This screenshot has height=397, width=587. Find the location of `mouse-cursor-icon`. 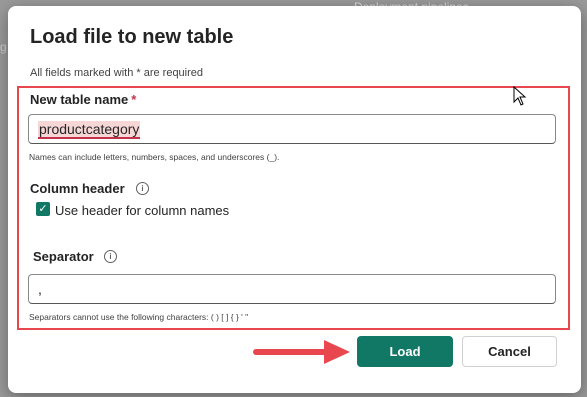

mouse-cursor-icon is located at coordinates (520, 96).